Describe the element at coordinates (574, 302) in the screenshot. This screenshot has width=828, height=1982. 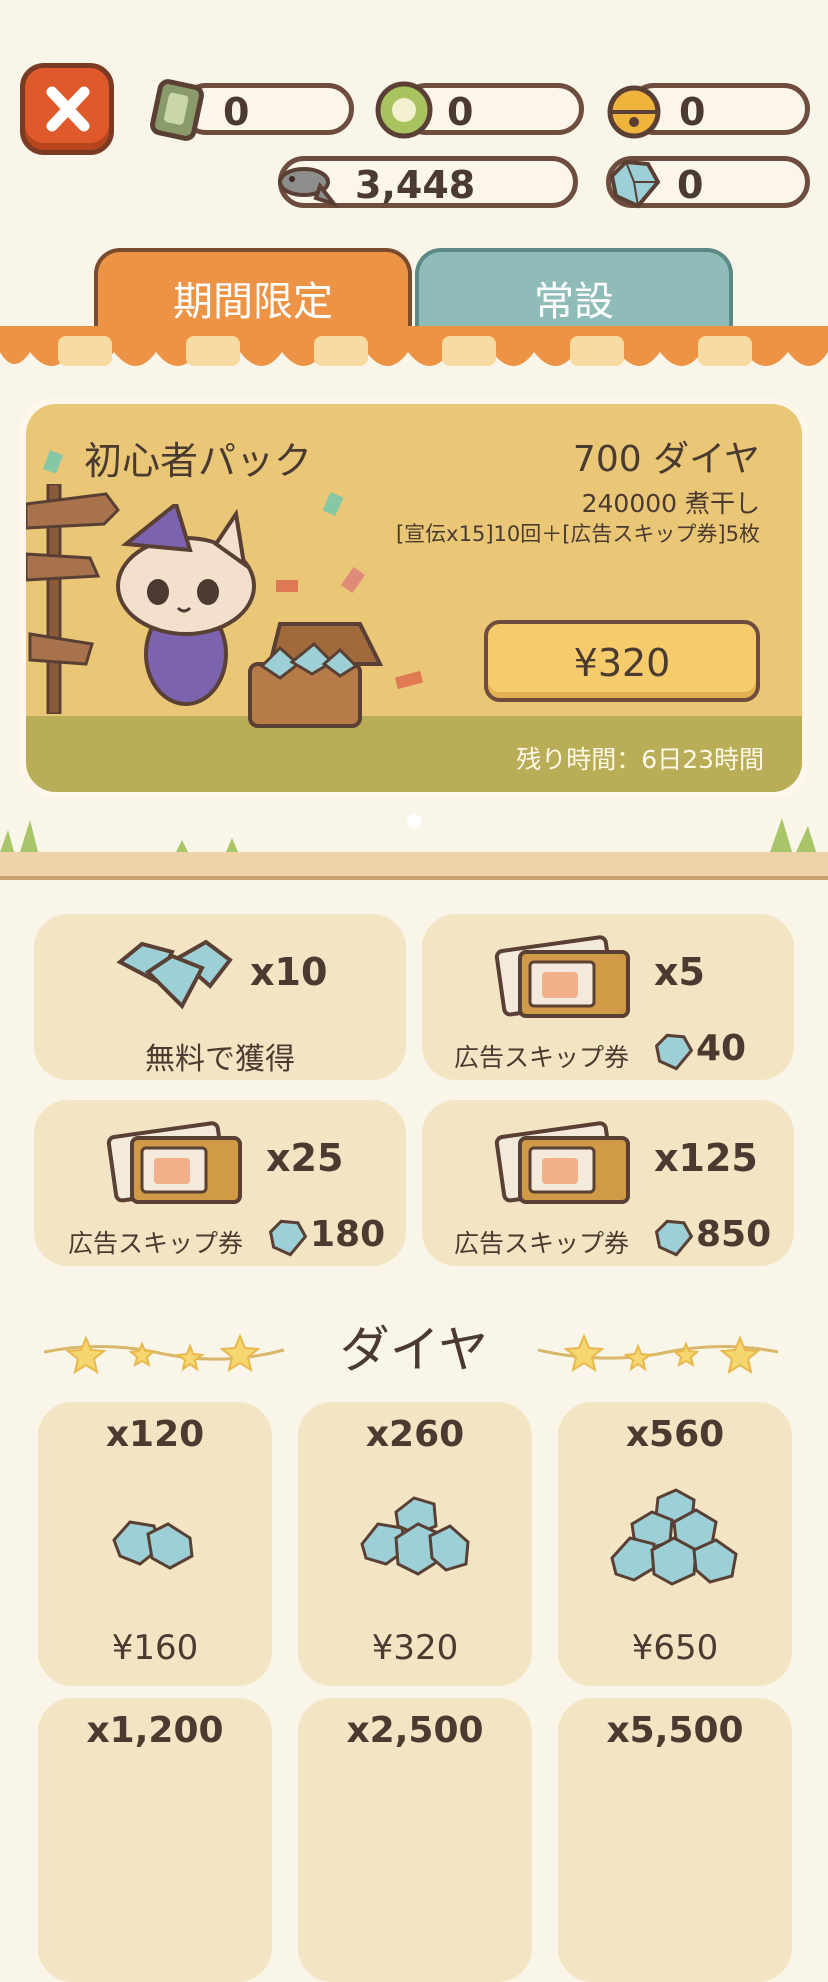
I see `tab-permanent-label: 常設` at that location.